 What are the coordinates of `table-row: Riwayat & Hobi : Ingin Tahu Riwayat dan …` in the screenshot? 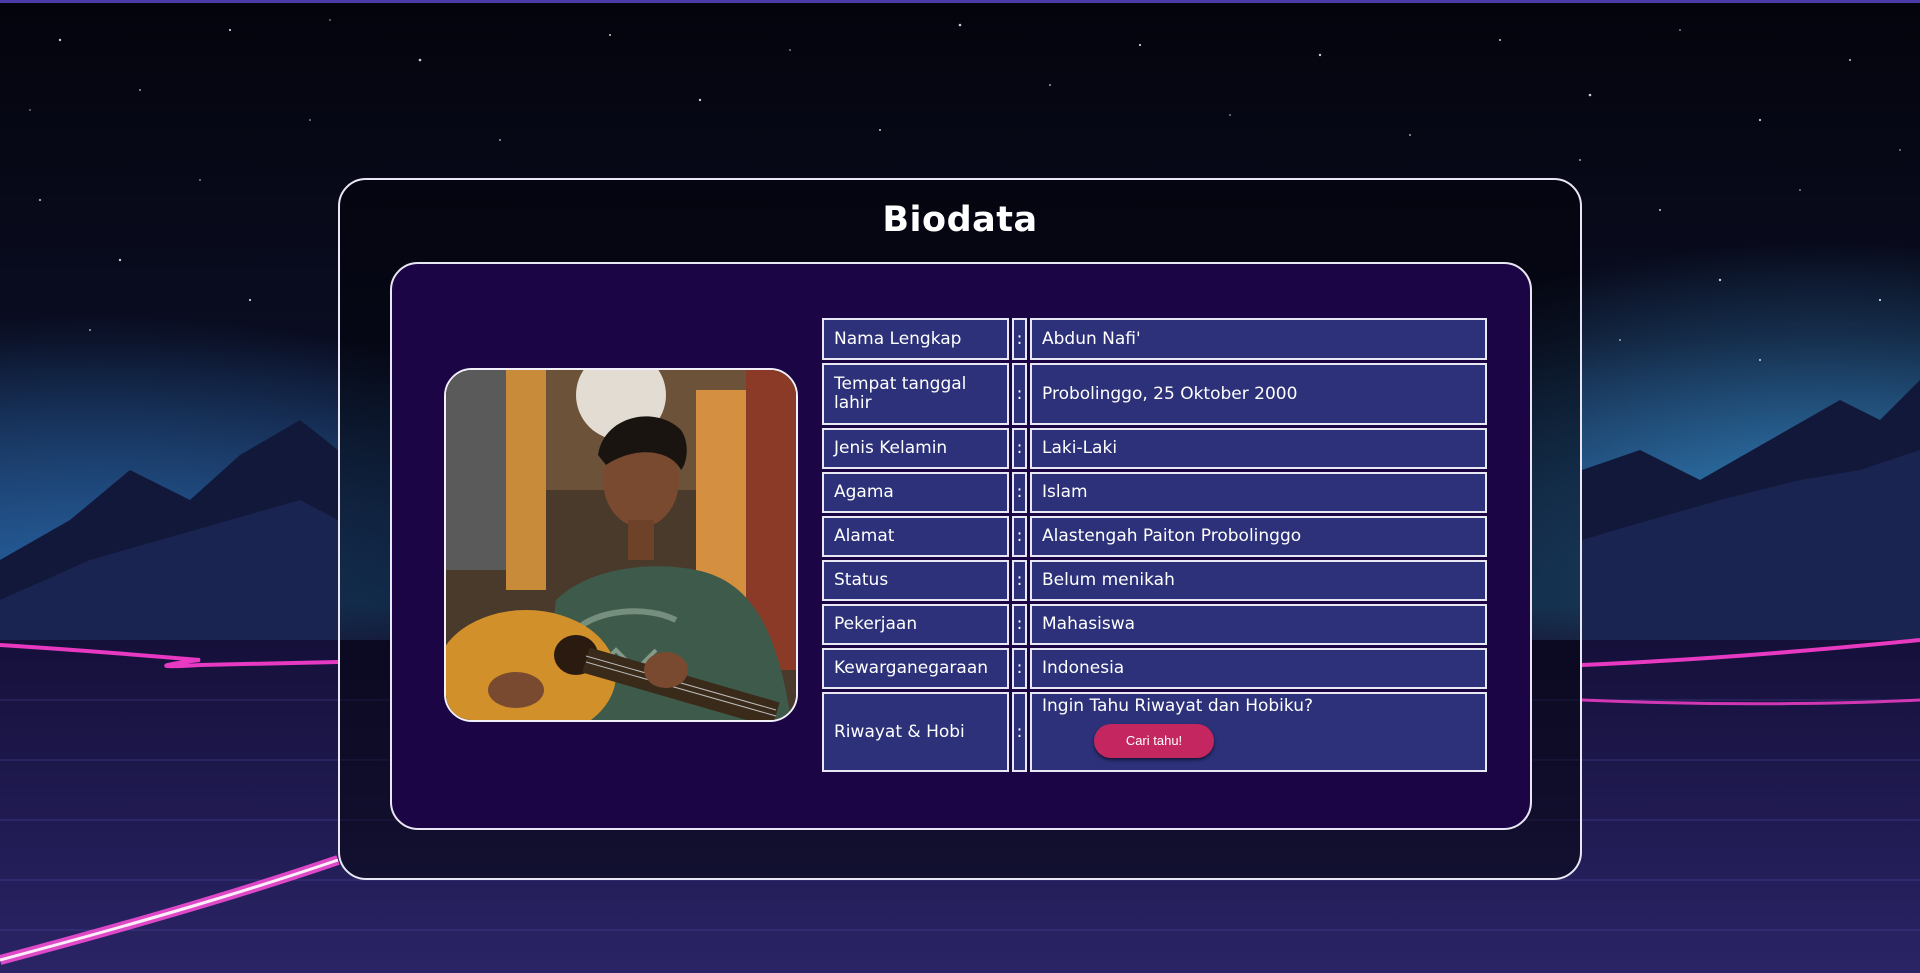 It's located at (1154, 732).